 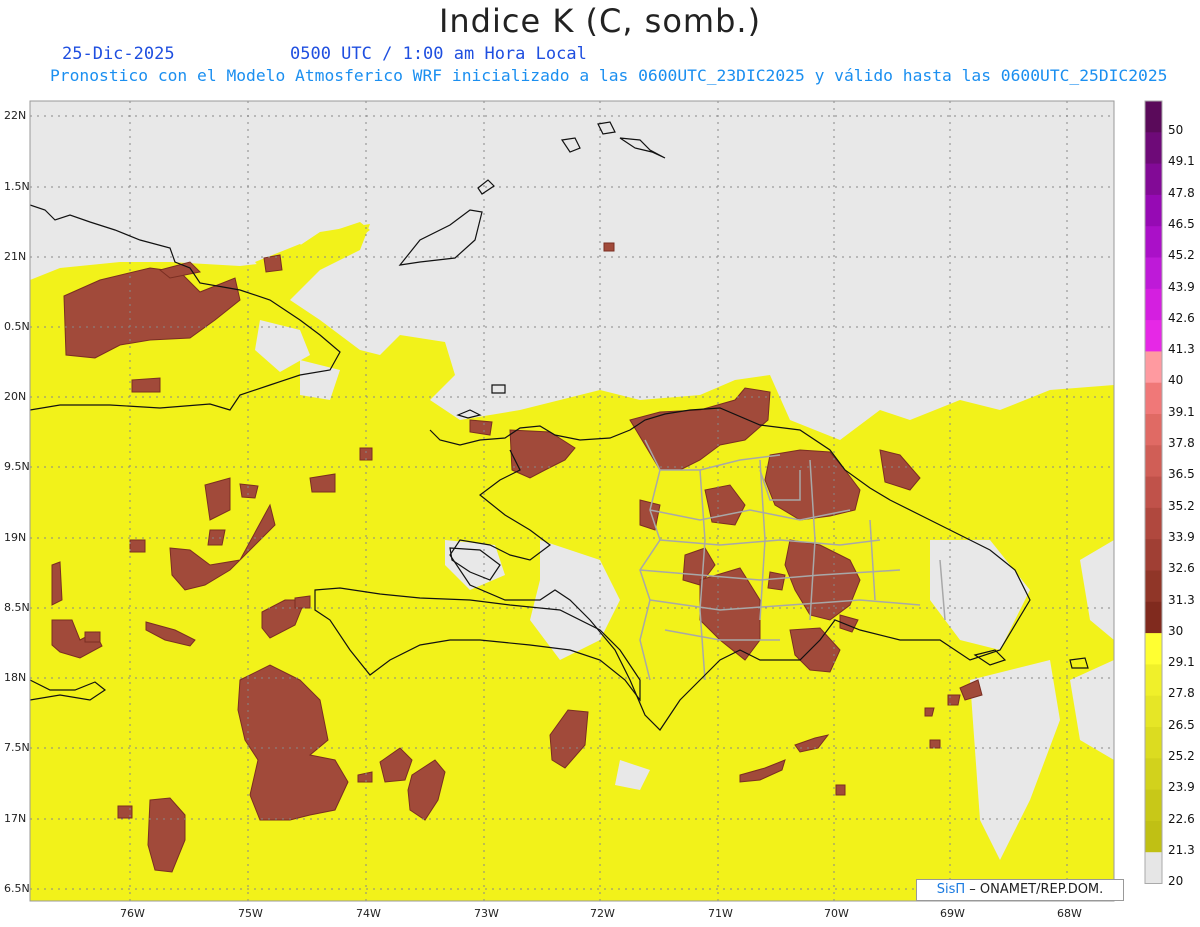 I want to click on lat-label: 20N, so click(x=15, y=396).